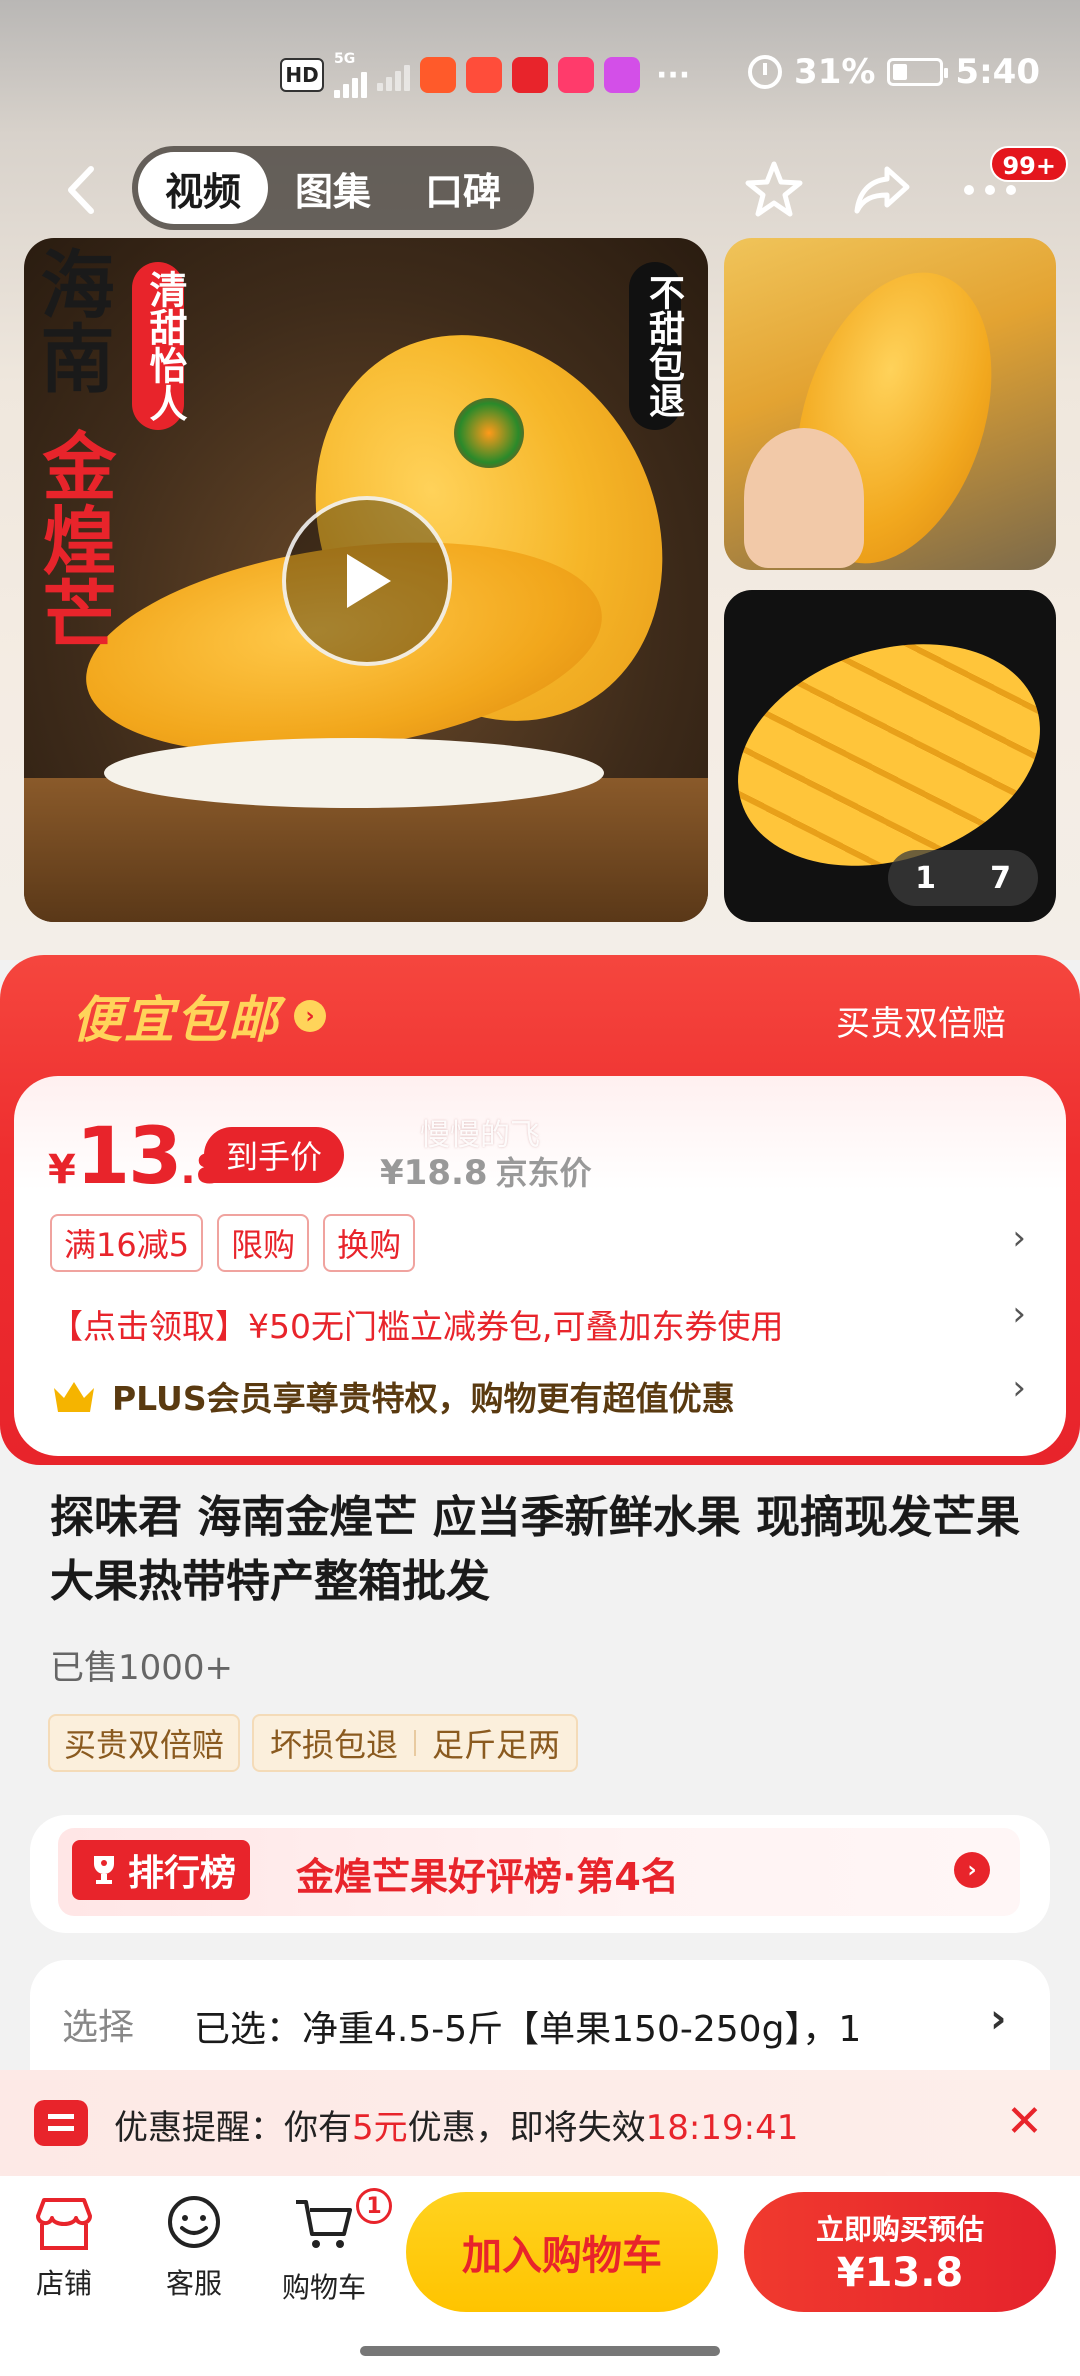 The height and width of the screenshot is (2376, 1080). I want to click on cart-button: 1 购物车, so click(328, 2247).